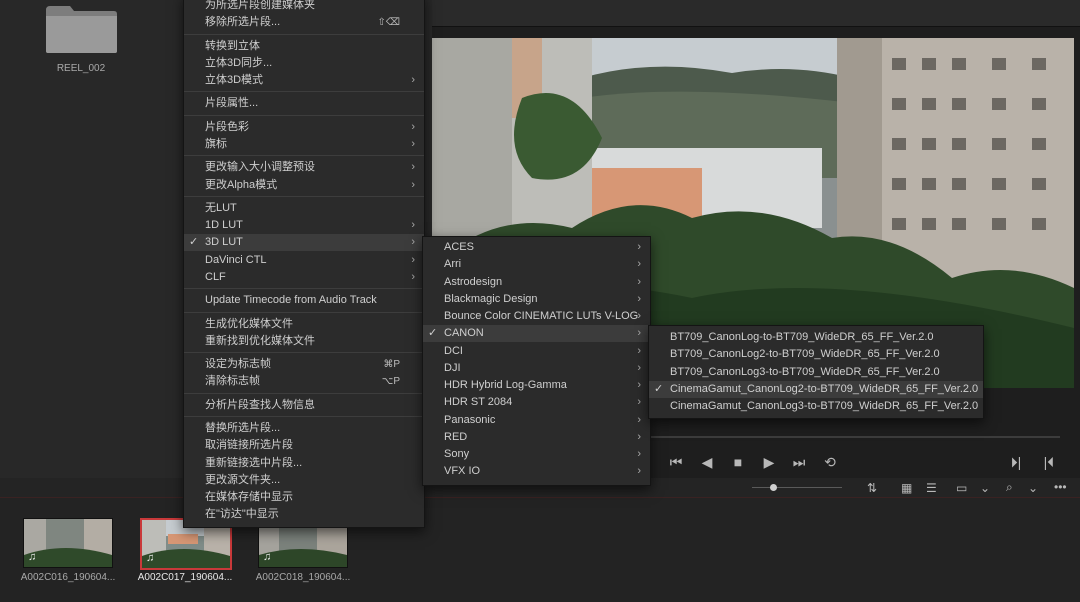 The height and width of the screenshot is (602, 1080). Describe the element at coordinates (304, 46) in the screenshot. I see `menu-item-context_menu-3: 转换到立体` at that location.